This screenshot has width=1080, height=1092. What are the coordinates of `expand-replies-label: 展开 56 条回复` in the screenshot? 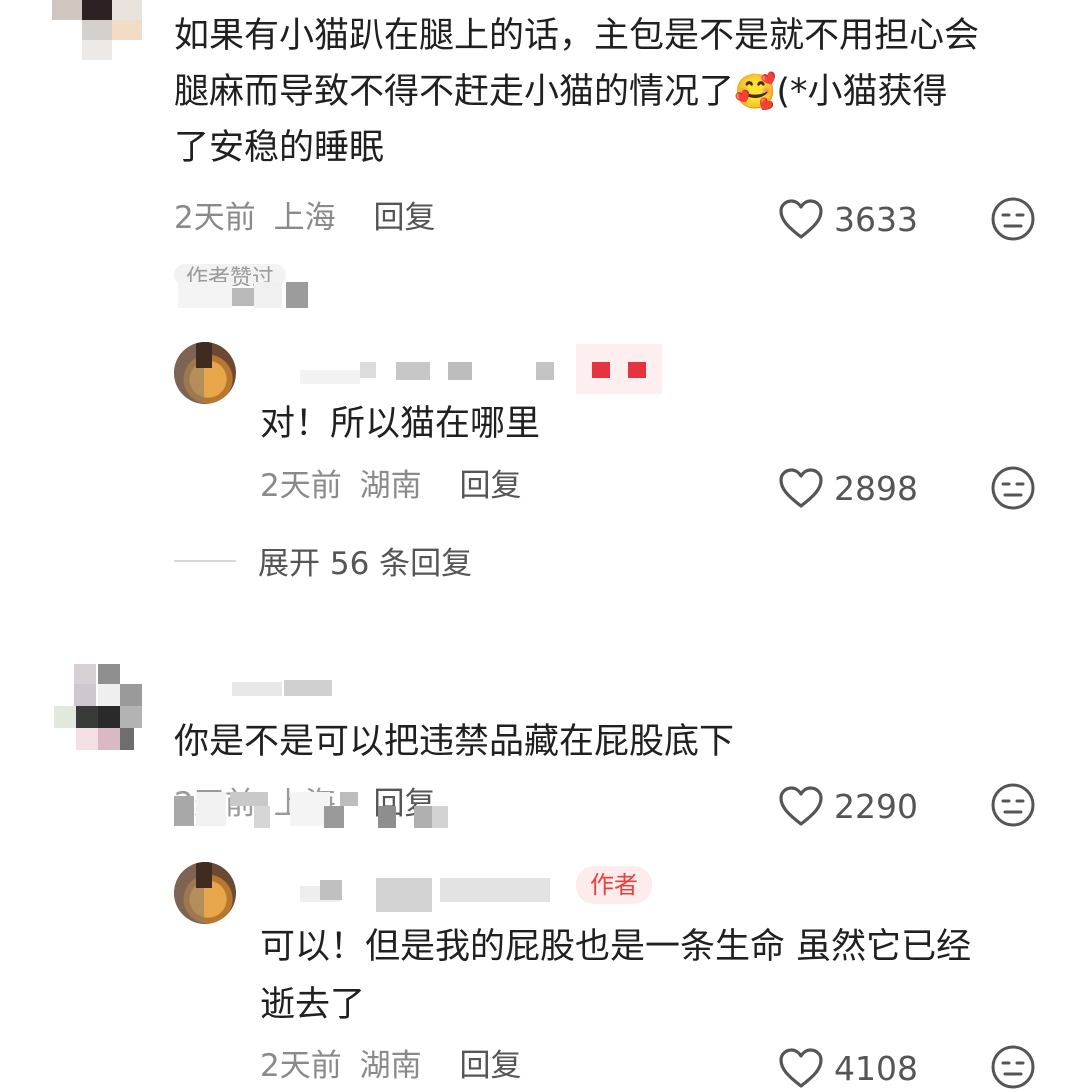 It's located at (365, 564).